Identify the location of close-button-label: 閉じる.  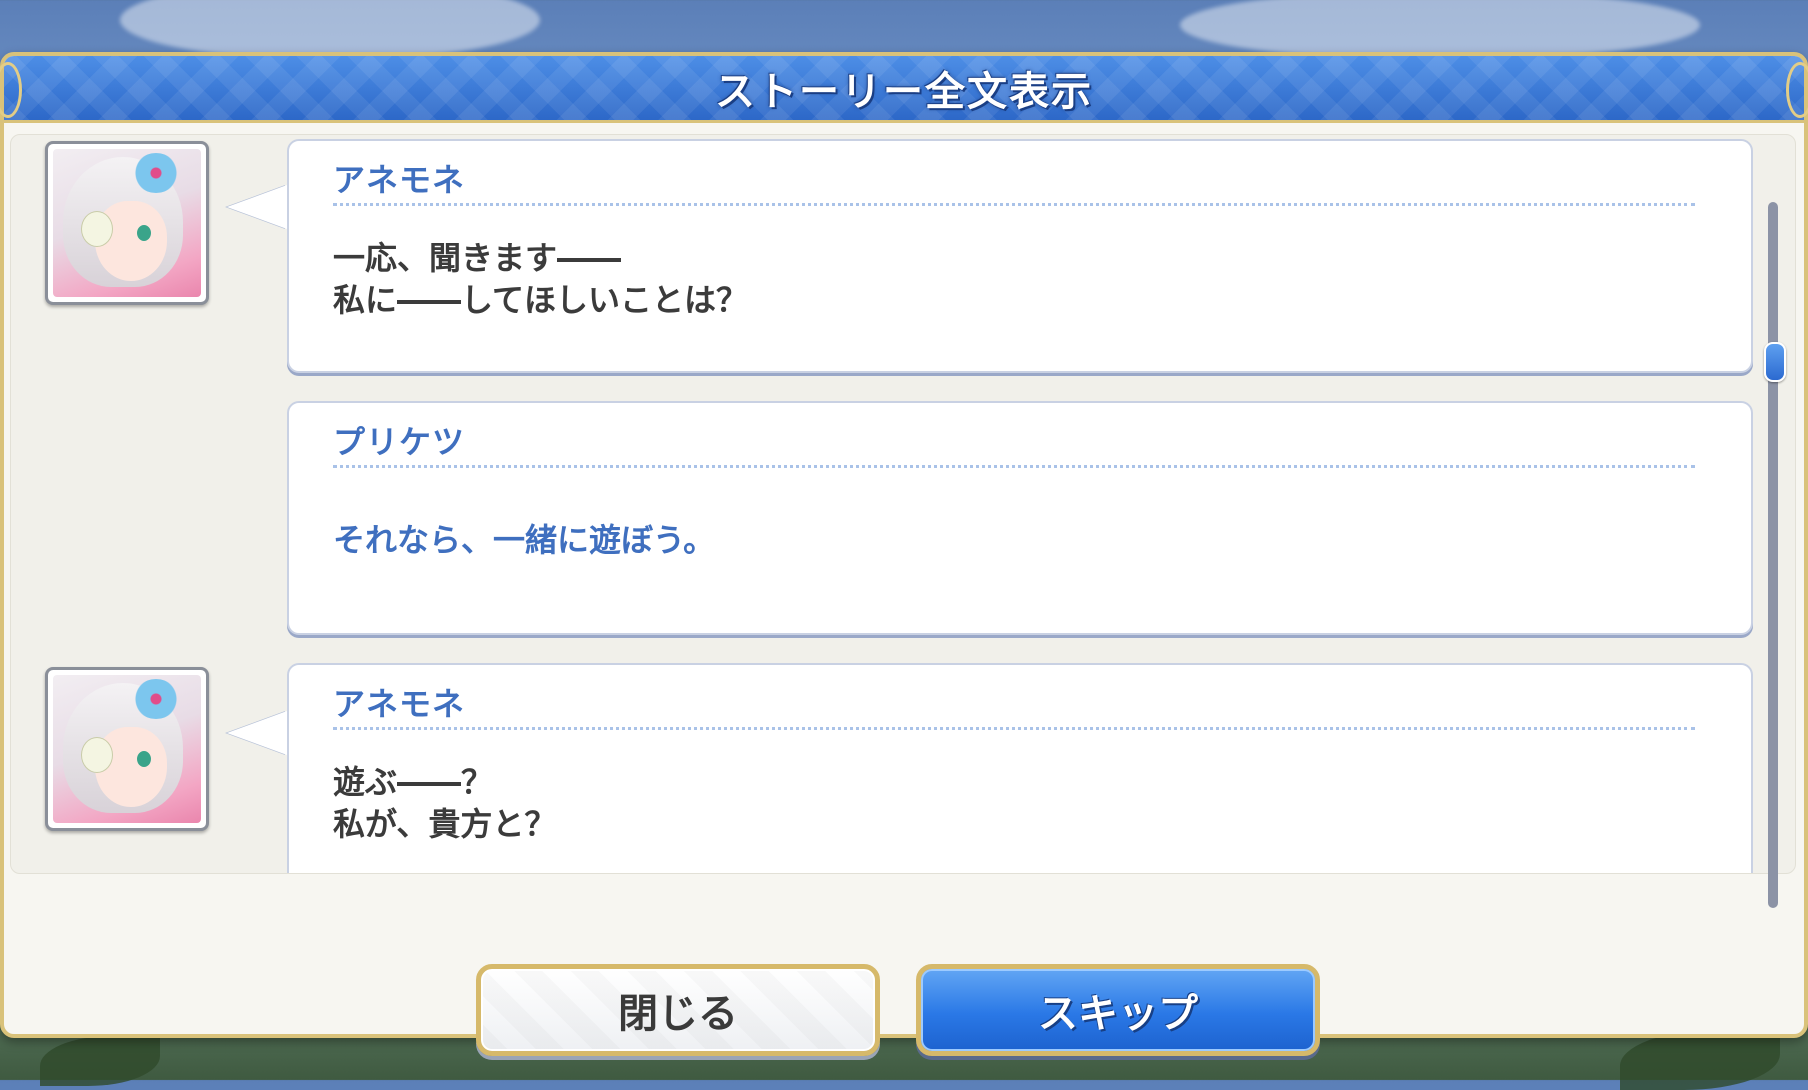
(678, 1014).